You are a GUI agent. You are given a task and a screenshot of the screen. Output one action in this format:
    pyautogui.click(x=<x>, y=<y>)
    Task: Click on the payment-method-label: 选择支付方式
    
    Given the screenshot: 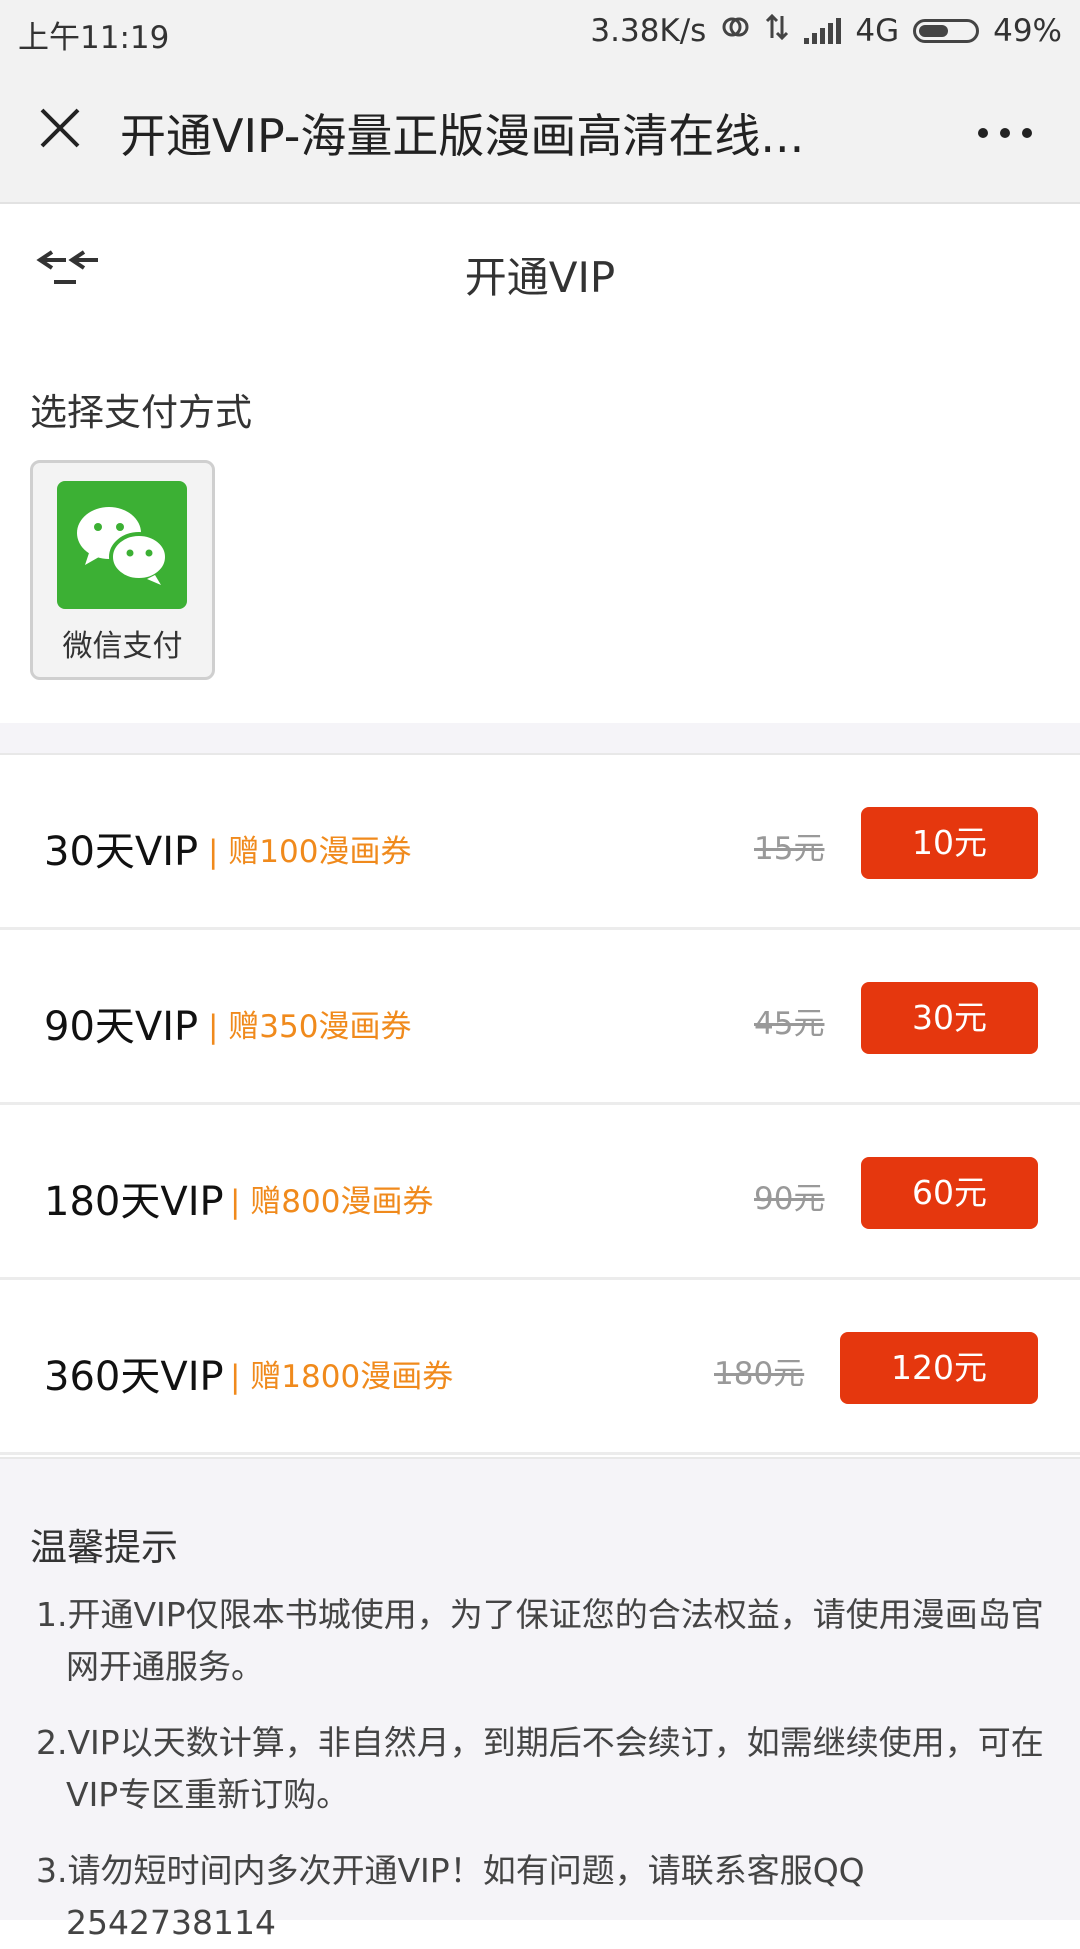 What is the action you would take?
    pyautogui.click(x=141, y=412)
    